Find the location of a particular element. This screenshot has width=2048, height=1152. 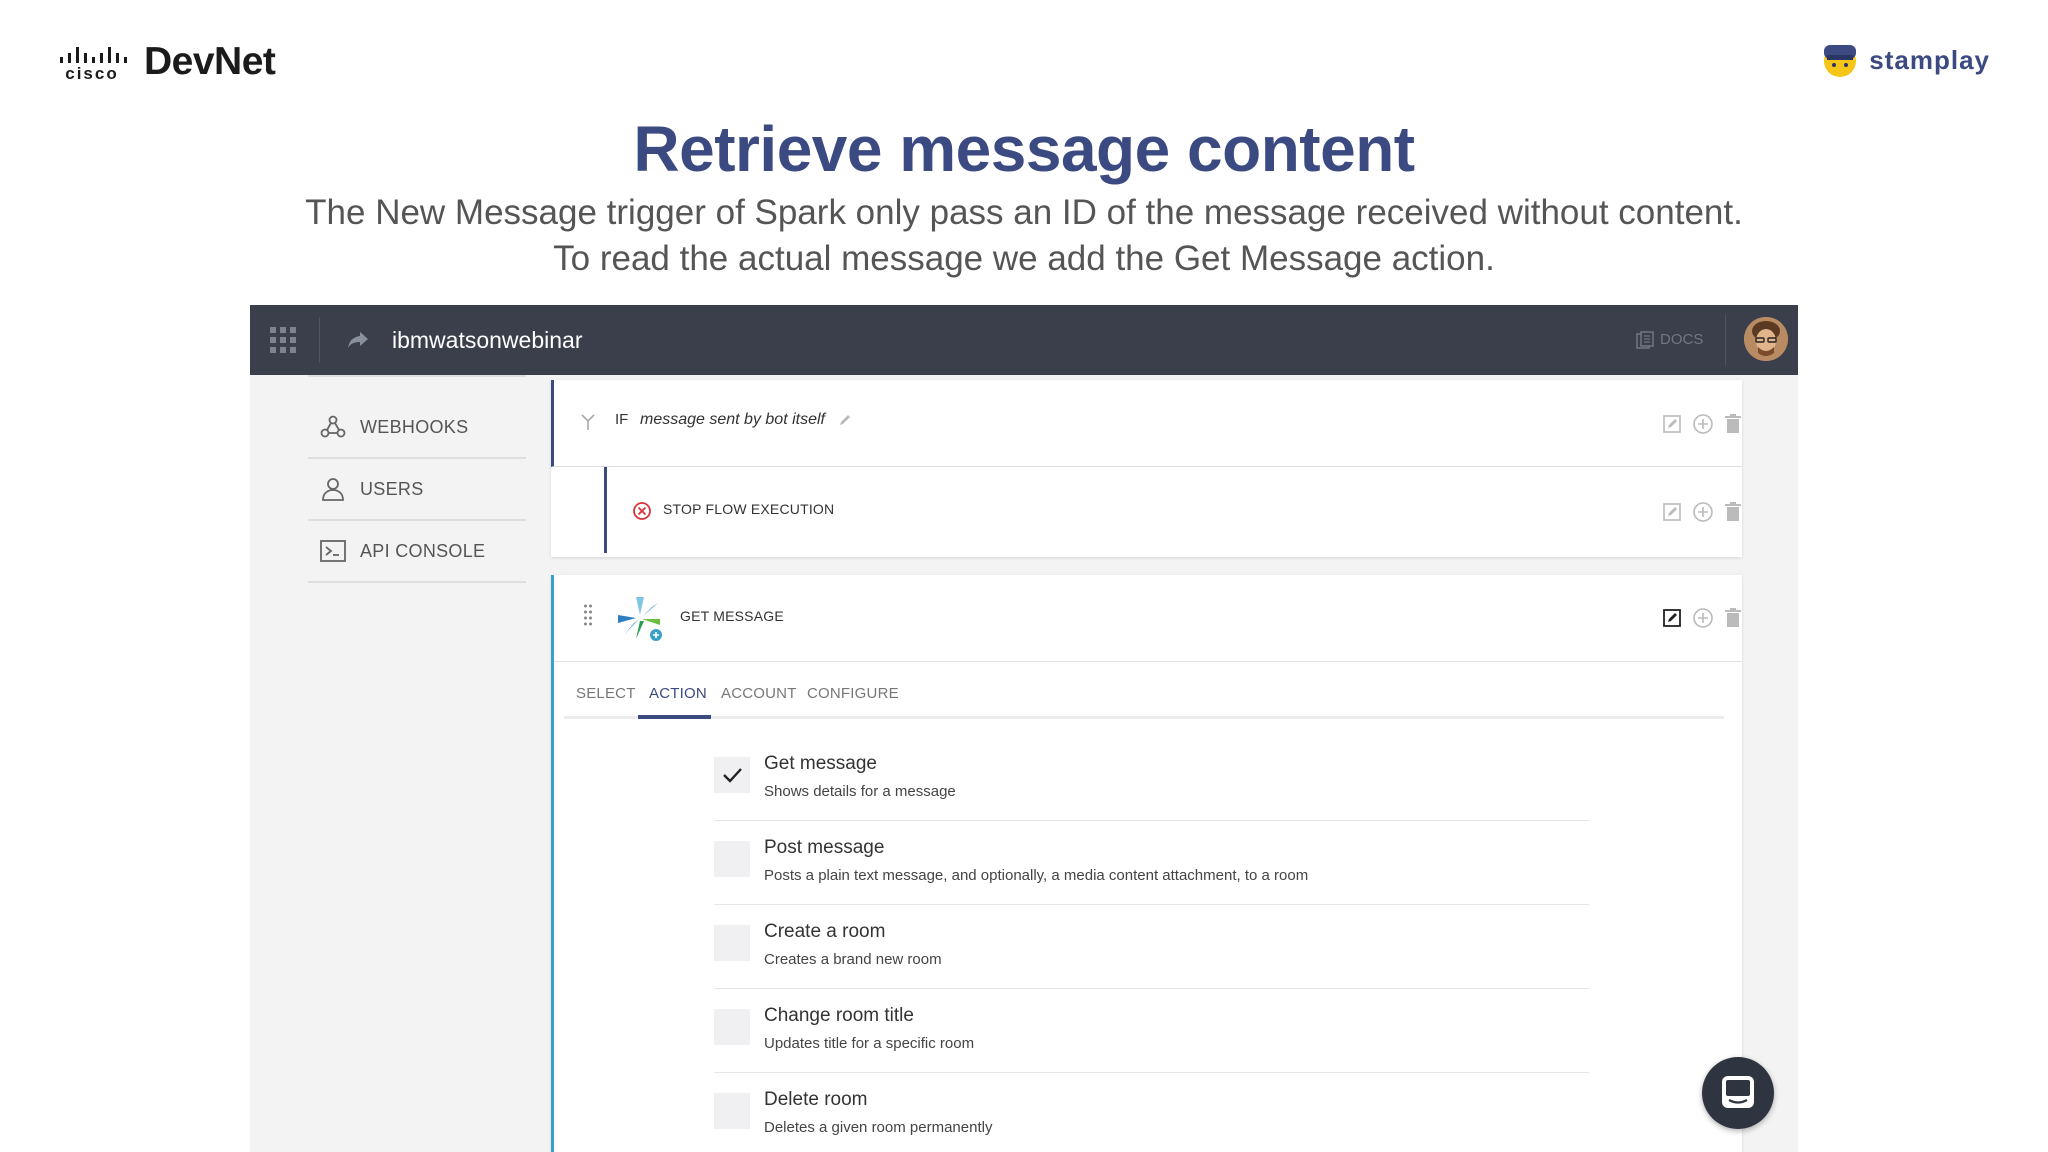

slide-title: Retrieve message content is located at coordinates (1024, 149).